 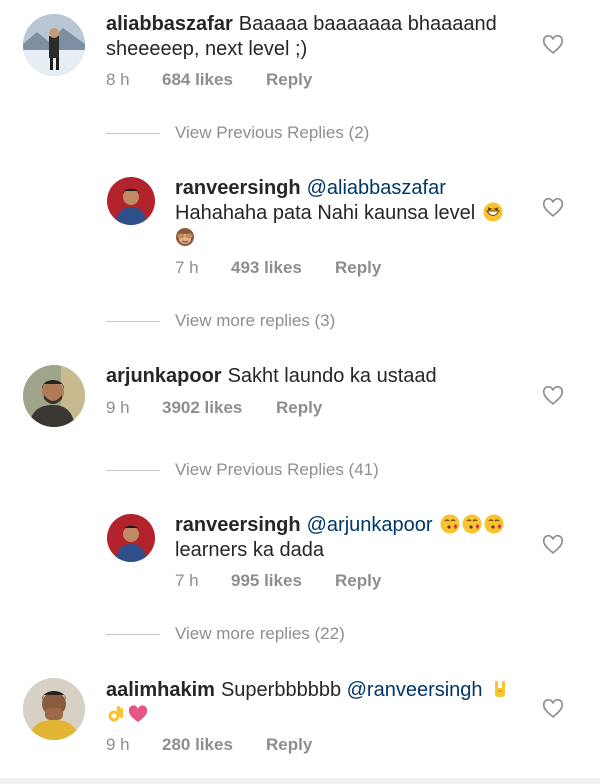 I want to click on man-with-hand-on-face-avatar-icon, so click(x=54, y=709).